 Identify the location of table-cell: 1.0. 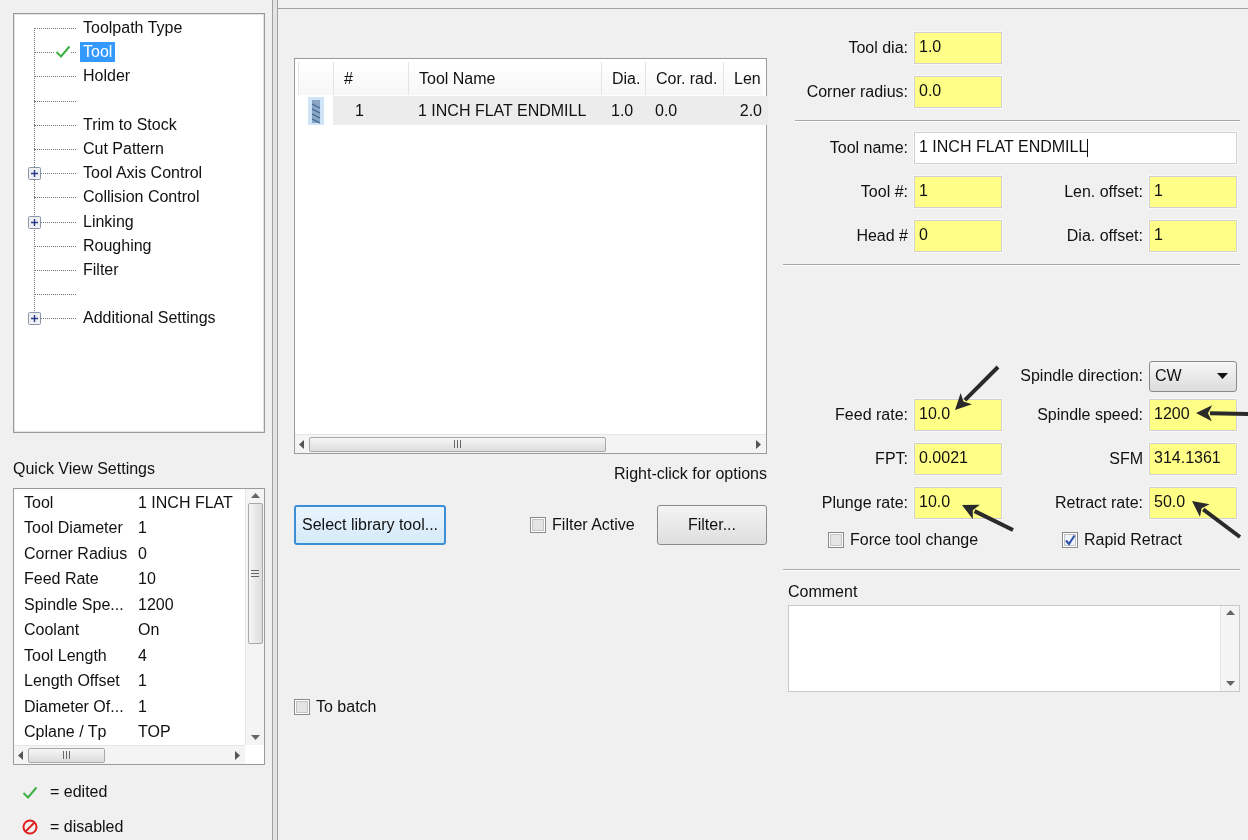
(623, 110).